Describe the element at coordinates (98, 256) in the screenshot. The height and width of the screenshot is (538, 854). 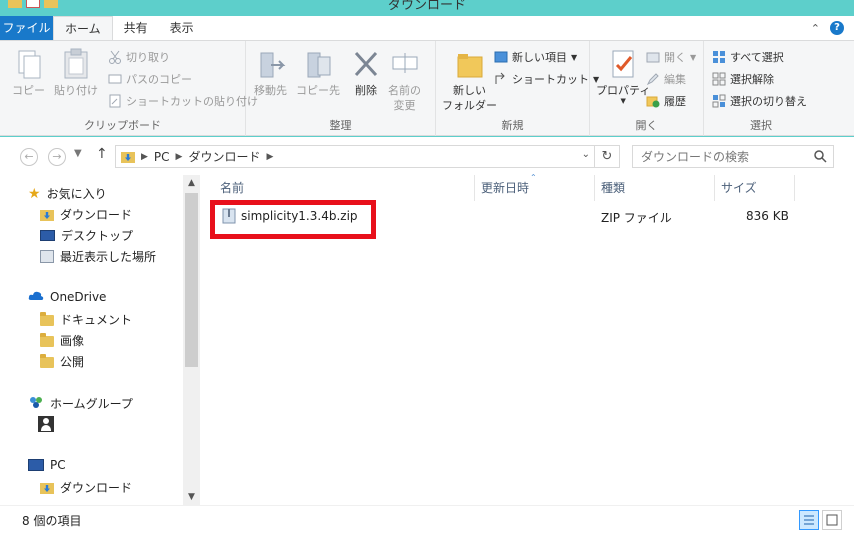
I see `nav-recent-places: 最近表示した場所` at that location.